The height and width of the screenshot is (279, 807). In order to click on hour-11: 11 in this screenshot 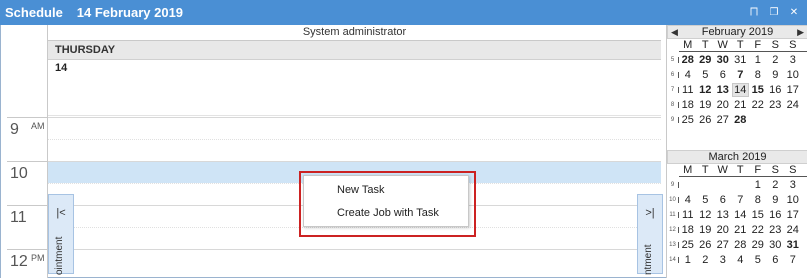, I will do `click(27, 227)`.